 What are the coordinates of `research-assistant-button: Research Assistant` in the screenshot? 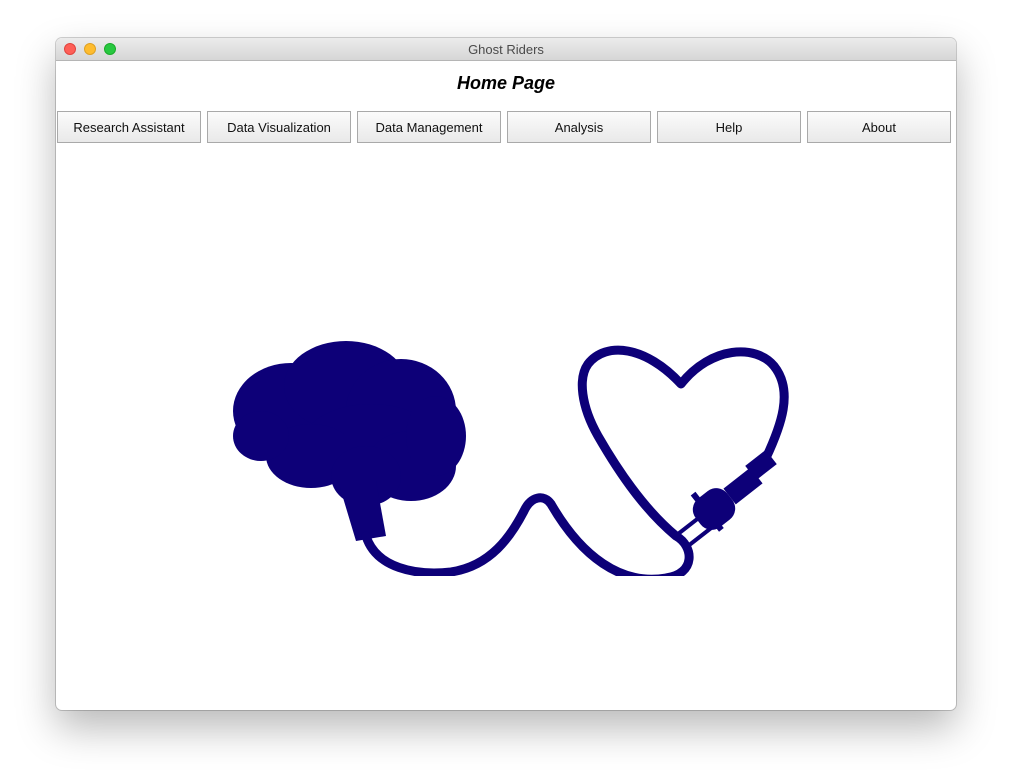 It's located at (129, 127).